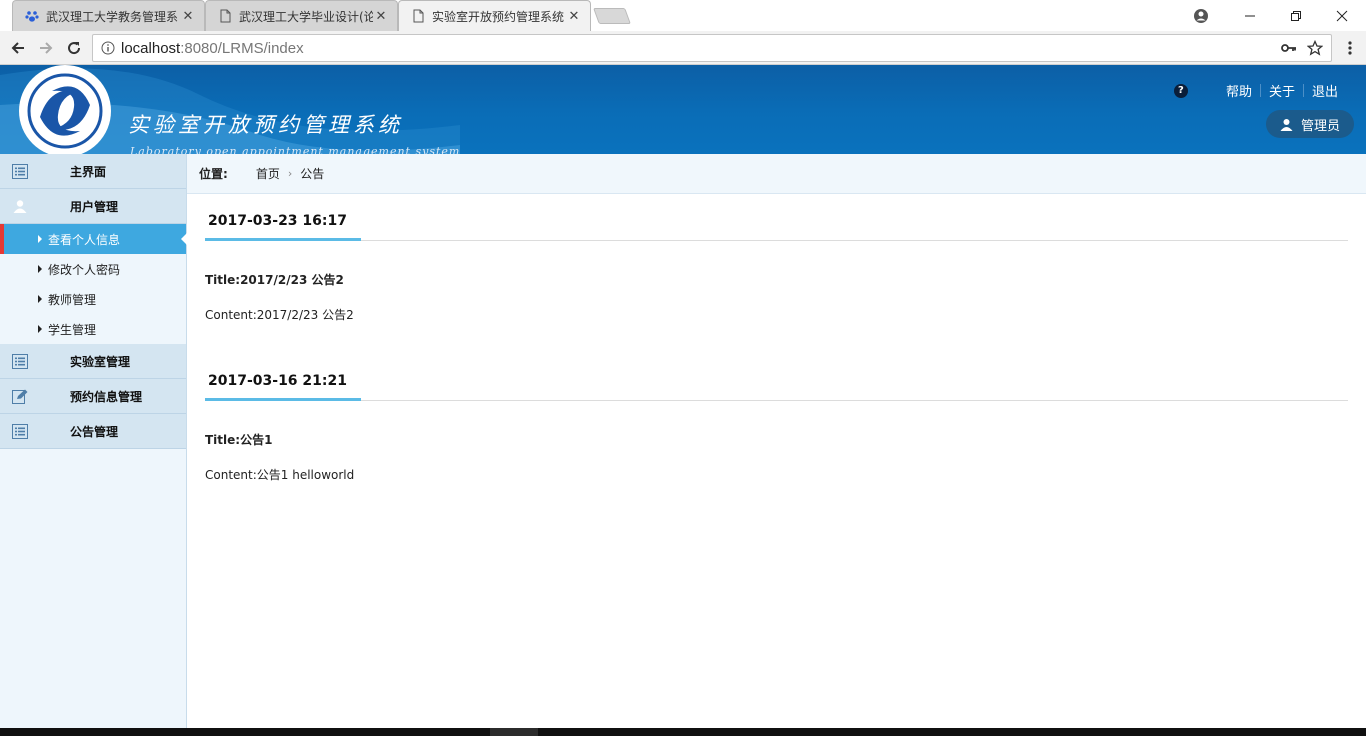  Describe the element at coordinates (32, 16) in the screenshot. I see `baidu-paw-icon` at that location.